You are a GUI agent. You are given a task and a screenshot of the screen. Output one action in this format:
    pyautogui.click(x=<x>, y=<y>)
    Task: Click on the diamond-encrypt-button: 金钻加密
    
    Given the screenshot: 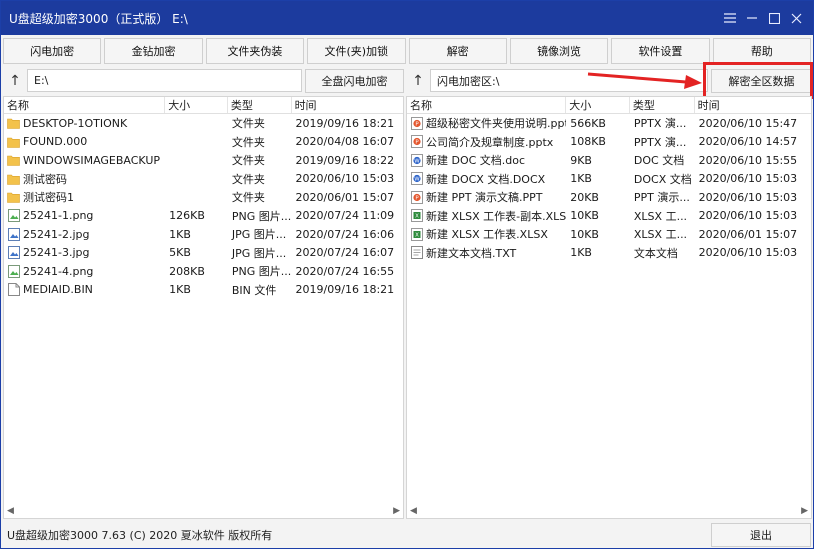 What is the action you would take?
    pyautogui.click(x=153, y=51)
    